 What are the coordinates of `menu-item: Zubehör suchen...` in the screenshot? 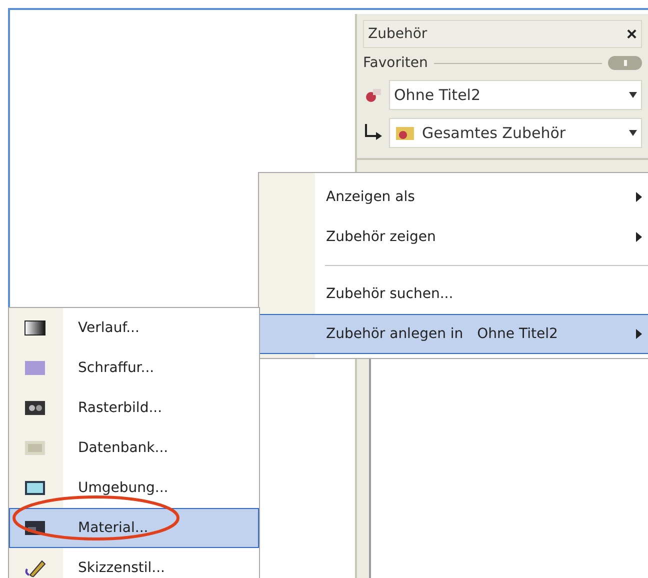 It's located at (453, 294).